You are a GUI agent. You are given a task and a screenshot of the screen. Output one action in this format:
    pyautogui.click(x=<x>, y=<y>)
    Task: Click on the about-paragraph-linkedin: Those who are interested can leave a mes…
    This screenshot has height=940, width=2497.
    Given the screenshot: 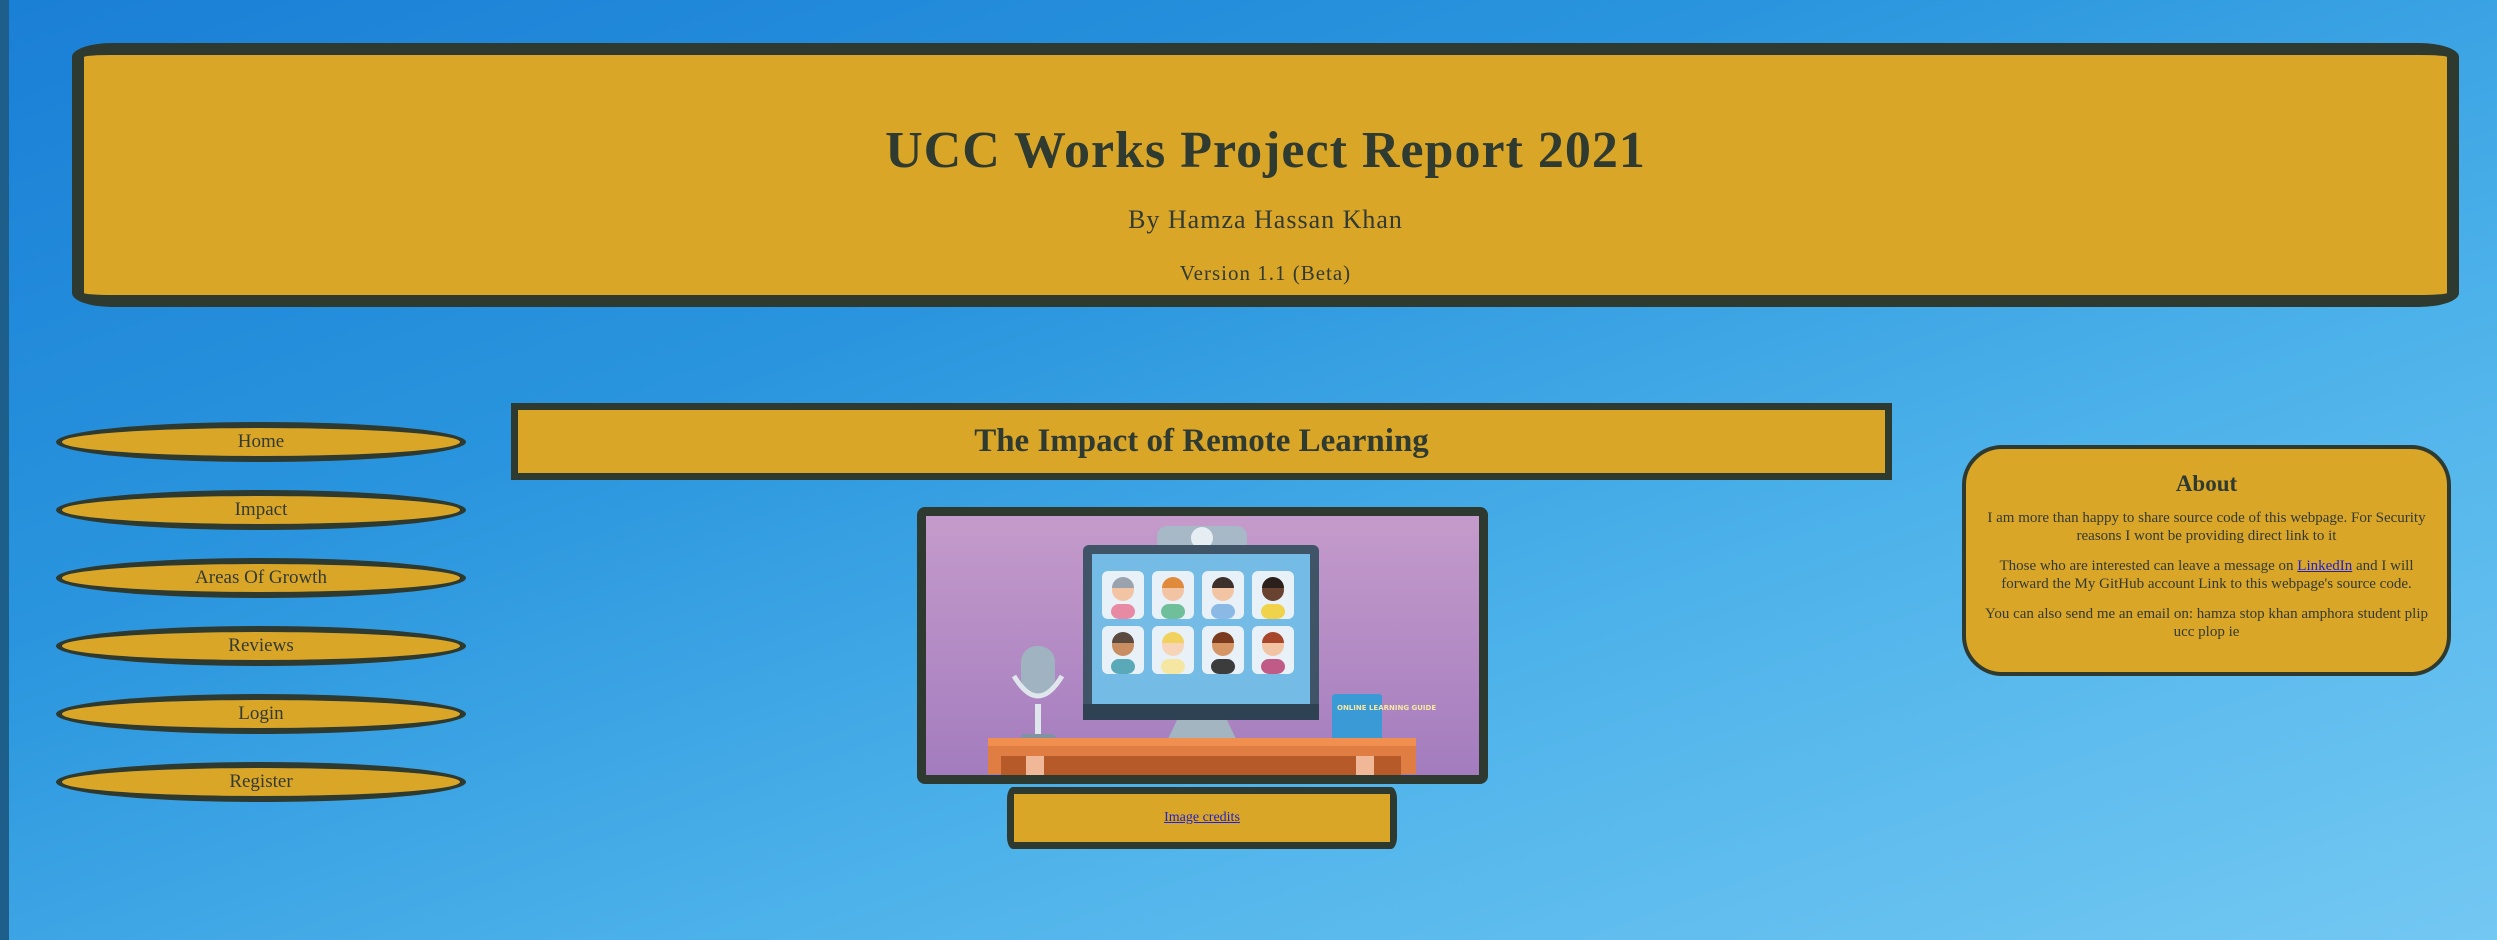 What is the action you would take?
    pyautogui.click(x=2206, y=575)
    